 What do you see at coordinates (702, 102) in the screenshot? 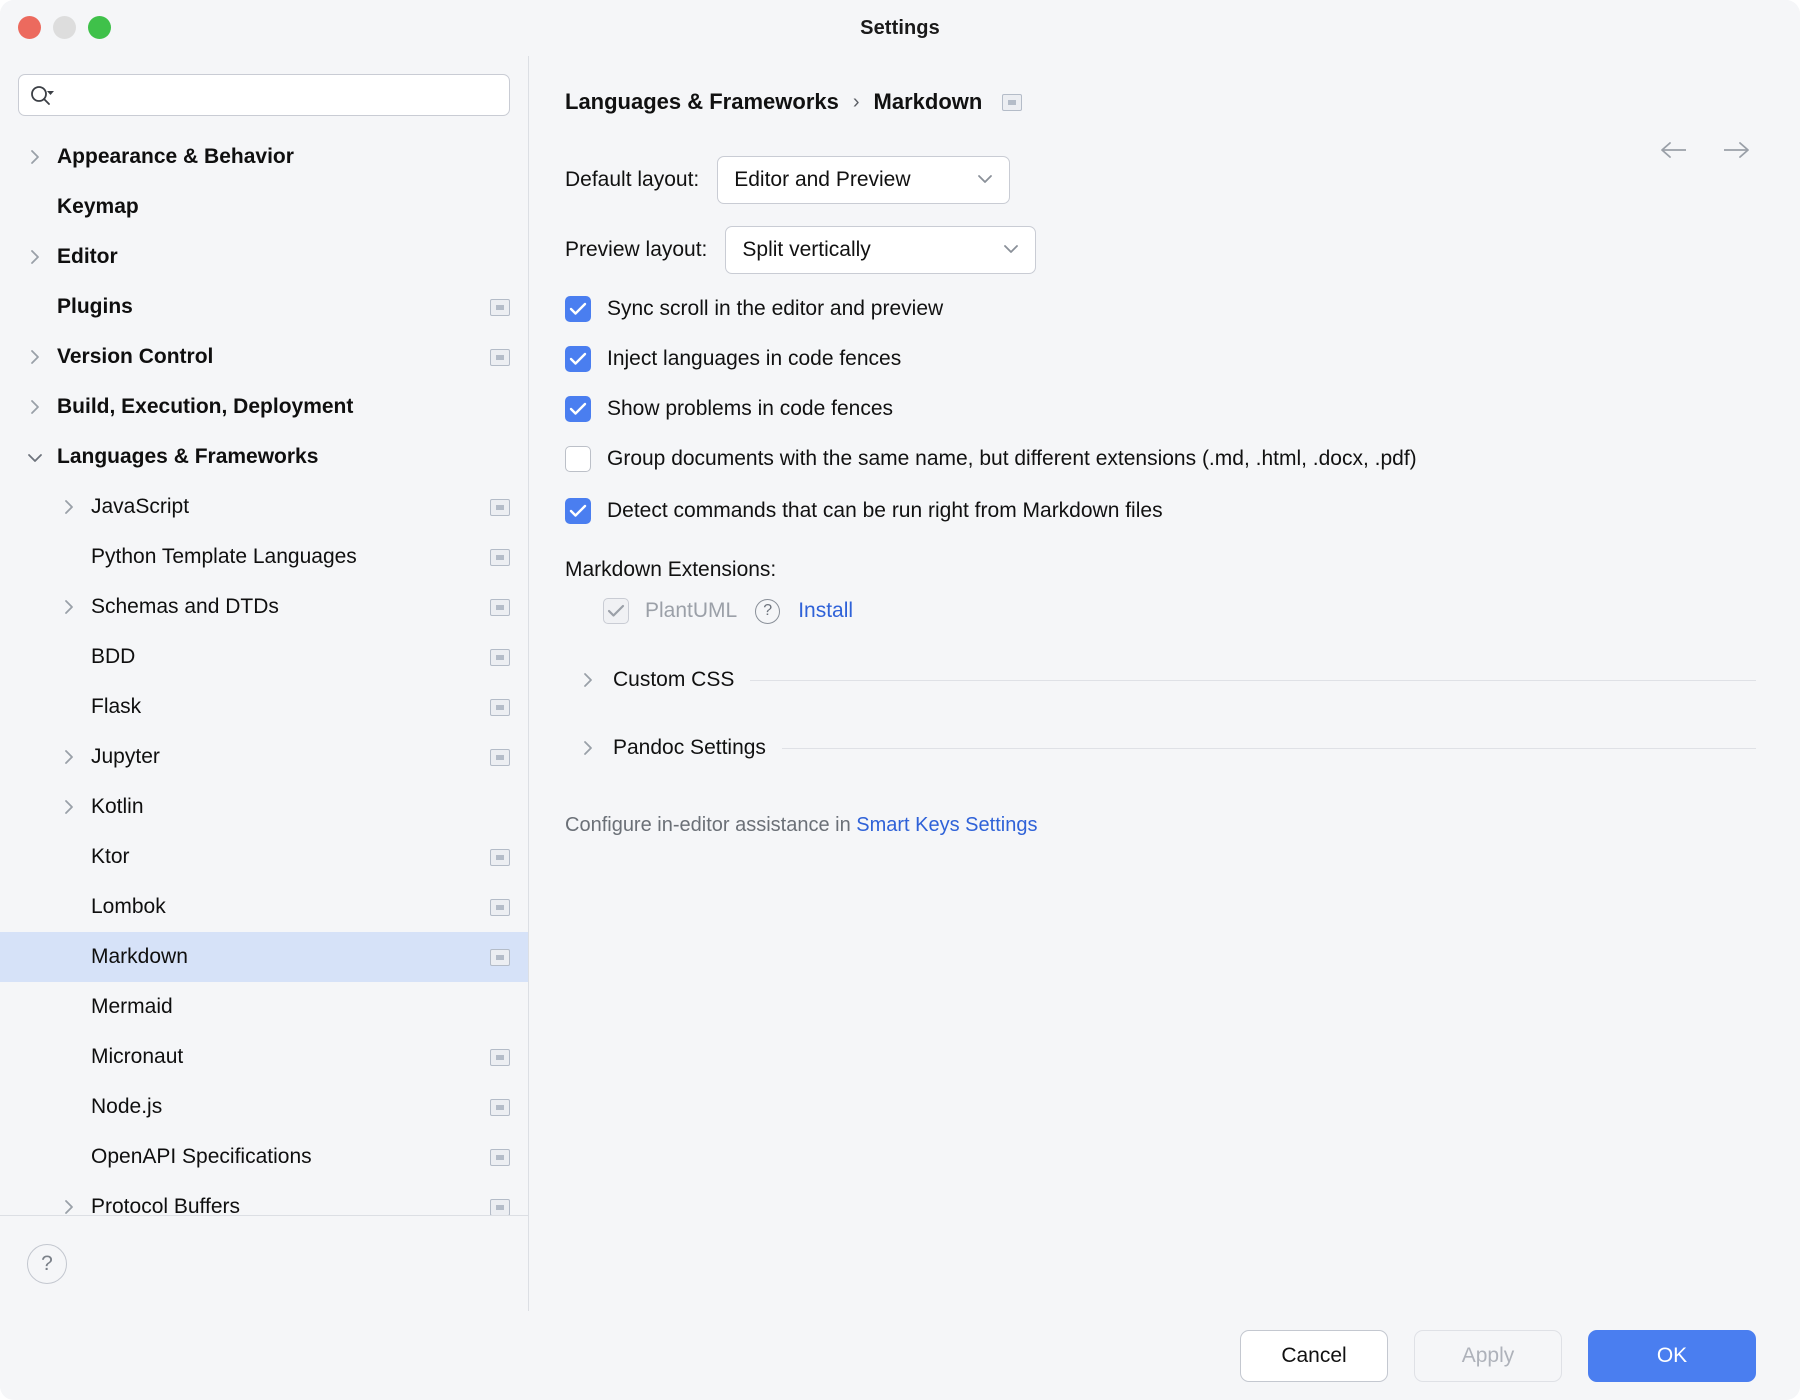
I see `breadcrumb-parent: Languages & Frameworks` at bounding box center [702, 102].